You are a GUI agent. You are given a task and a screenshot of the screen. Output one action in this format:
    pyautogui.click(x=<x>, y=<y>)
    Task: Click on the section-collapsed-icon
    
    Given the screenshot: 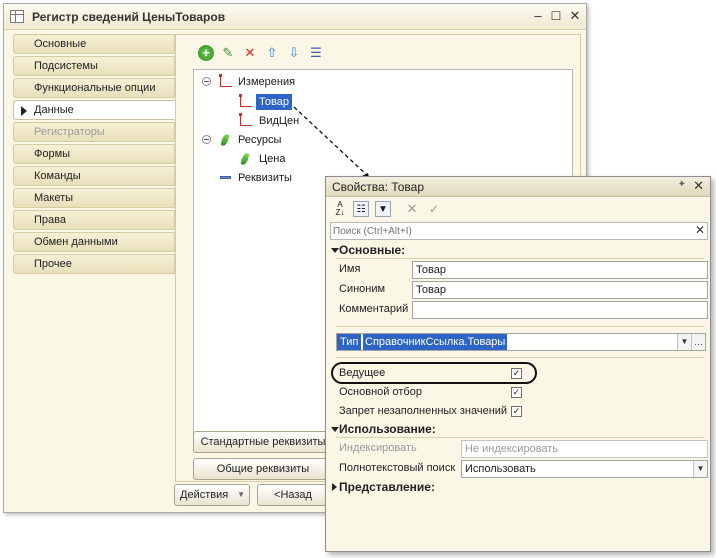 What is the action you would take?
    pyautogui.click(x=334, y=487)
    